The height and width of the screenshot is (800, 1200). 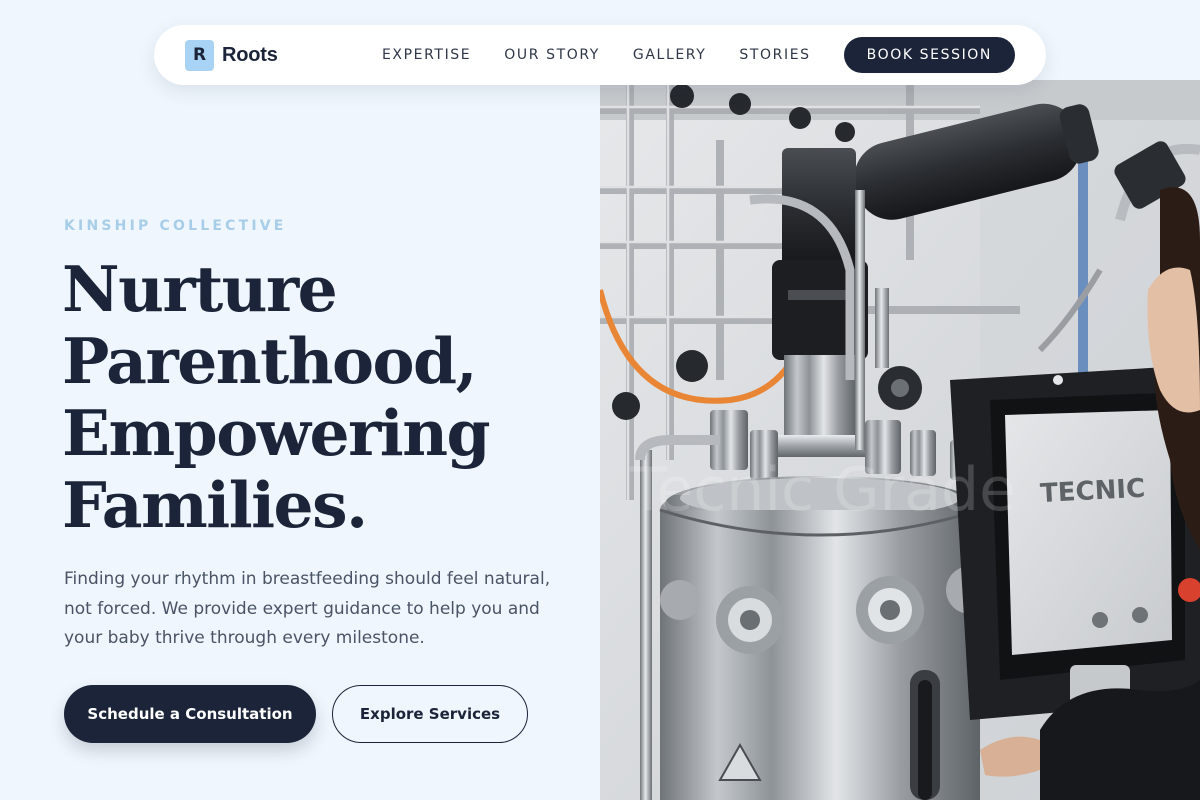 I want to click on logo-mark: R, so click(x=199, y=55).